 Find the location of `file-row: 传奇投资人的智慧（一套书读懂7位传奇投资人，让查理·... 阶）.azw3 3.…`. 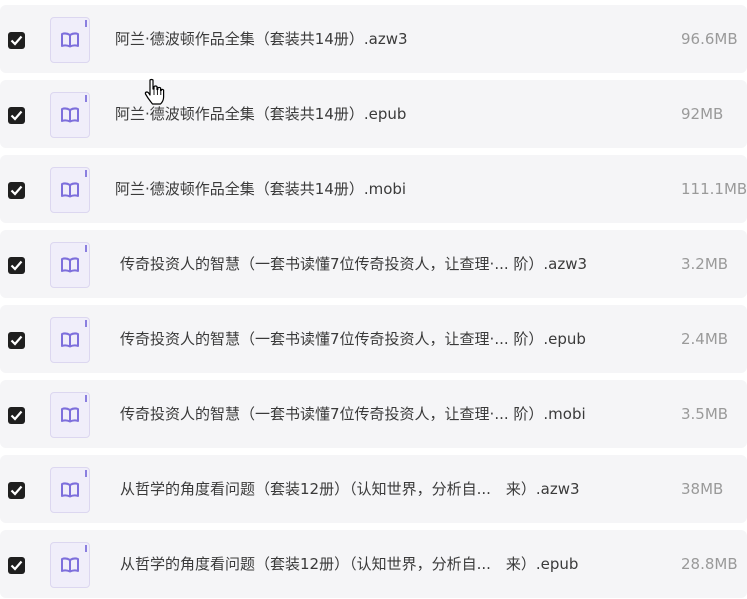

file-row: 传奇投资人的智慧（一套书读懂7位传奇投资人，让查理·... 阶）.azw3 3.… is located at coordinates (373, 264).